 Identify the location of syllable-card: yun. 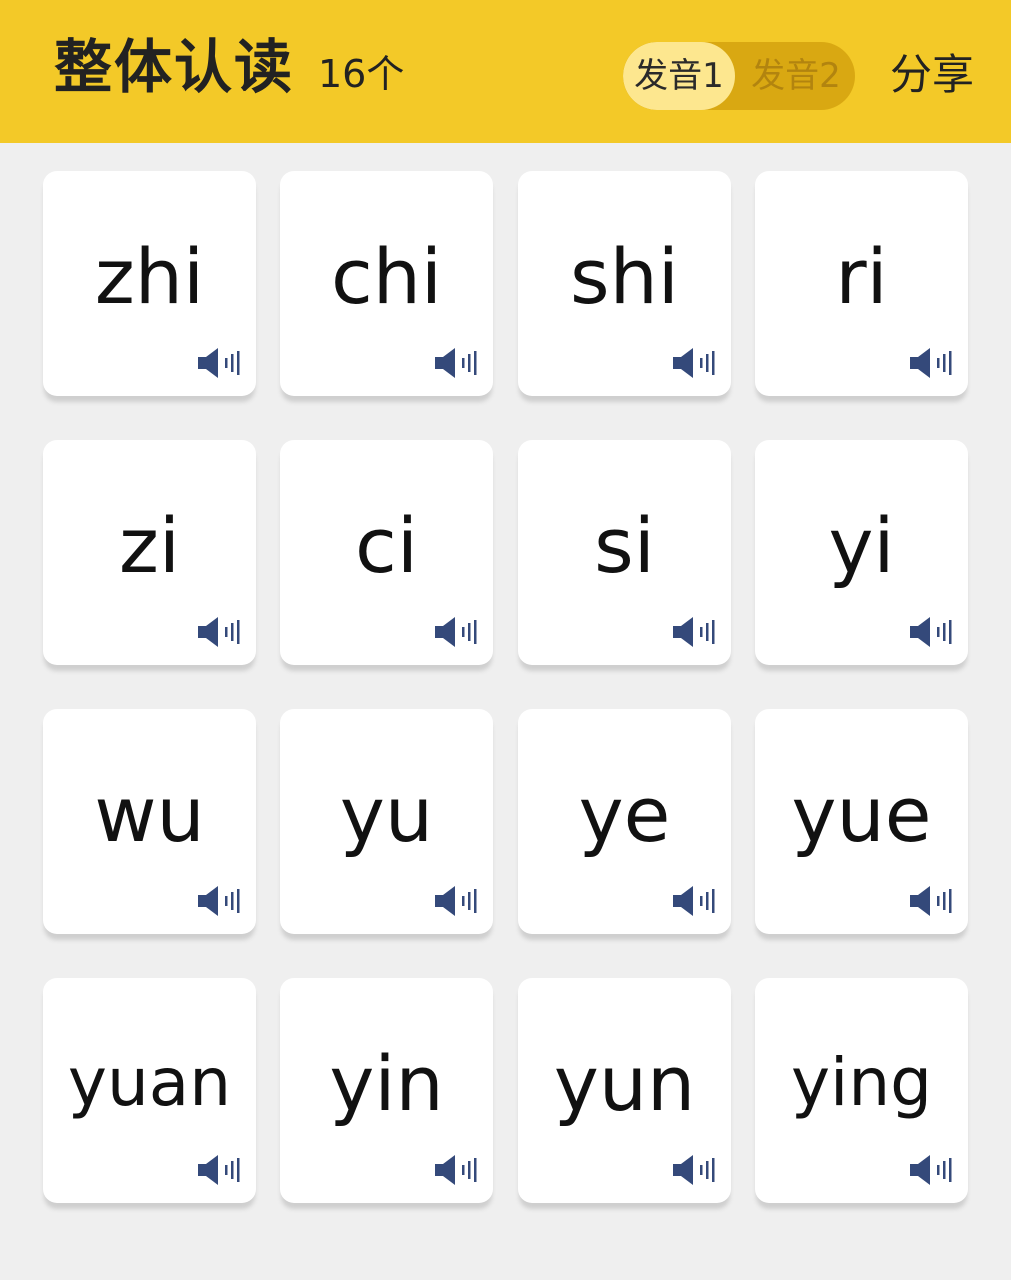
(624, 1090).